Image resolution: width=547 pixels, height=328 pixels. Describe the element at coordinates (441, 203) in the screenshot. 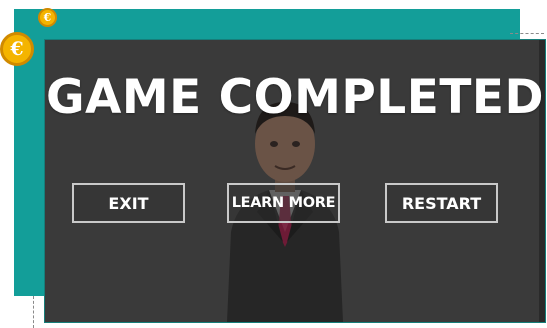

I see `restart-button: RESTART` at that location.